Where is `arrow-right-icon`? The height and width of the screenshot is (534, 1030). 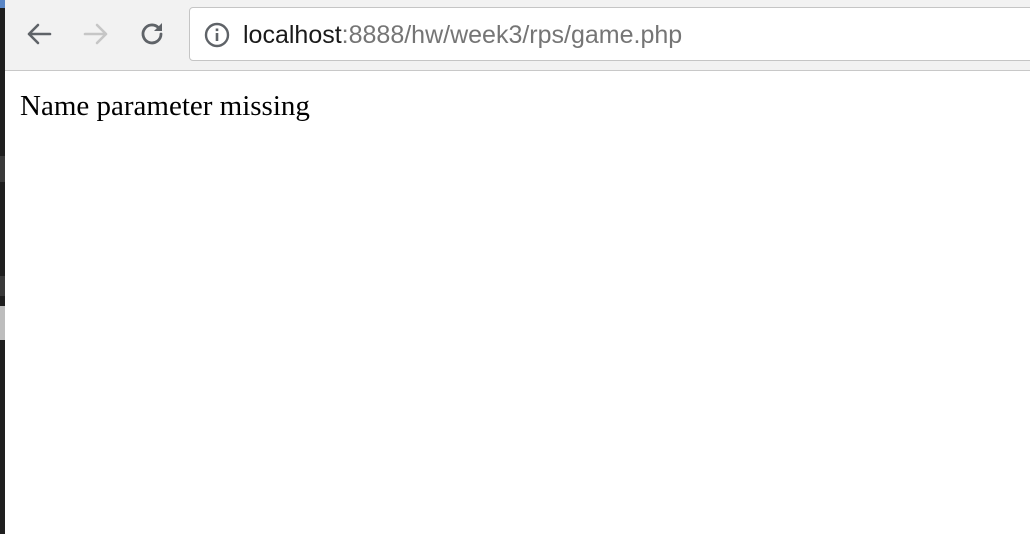 arrow-right-icon is located at coordinates (95, 34).